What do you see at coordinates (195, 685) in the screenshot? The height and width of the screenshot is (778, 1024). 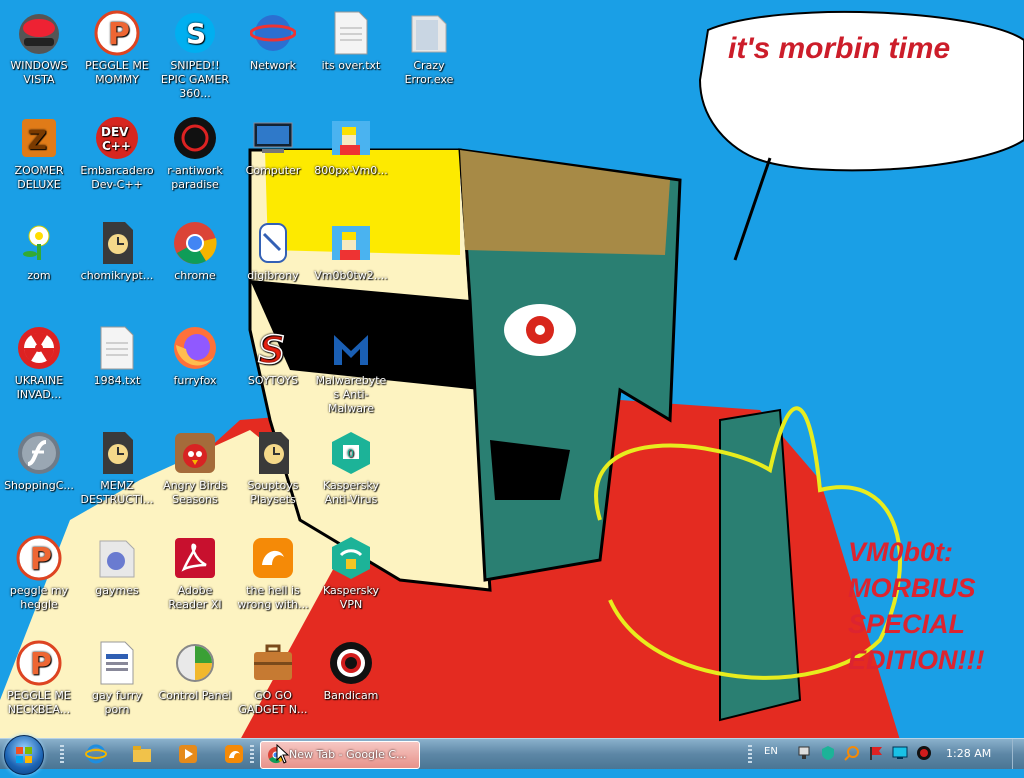 I see `desktop-icon-control-panel: Control Panel` at bounding box center [195, 685].